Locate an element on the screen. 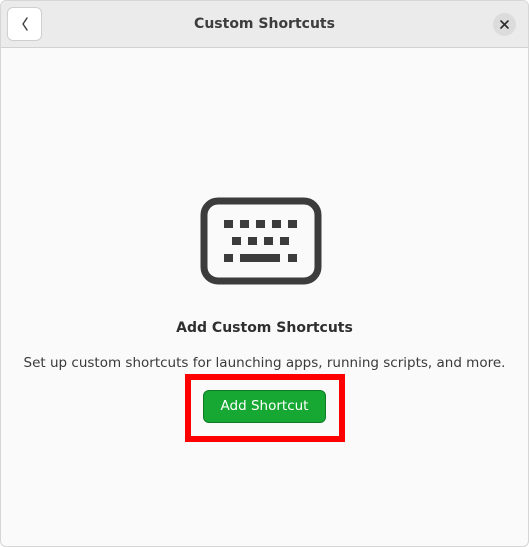 The image size is (529, 547). dialog-title: Custom Shortcuts is located at coordinates (264, 24).